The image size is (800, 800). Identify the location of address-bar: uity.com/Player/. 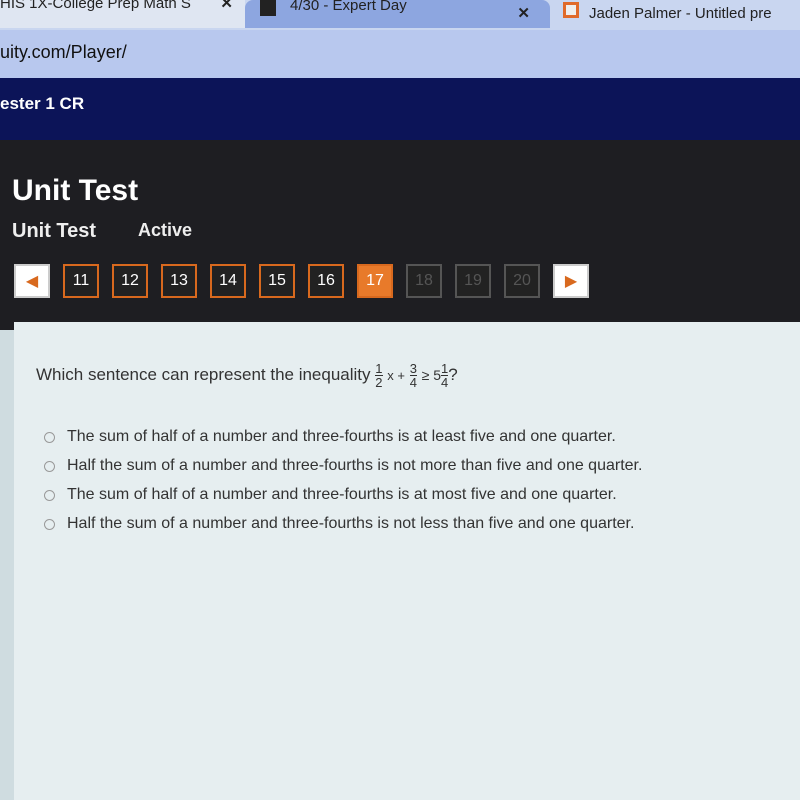
(400, 54).